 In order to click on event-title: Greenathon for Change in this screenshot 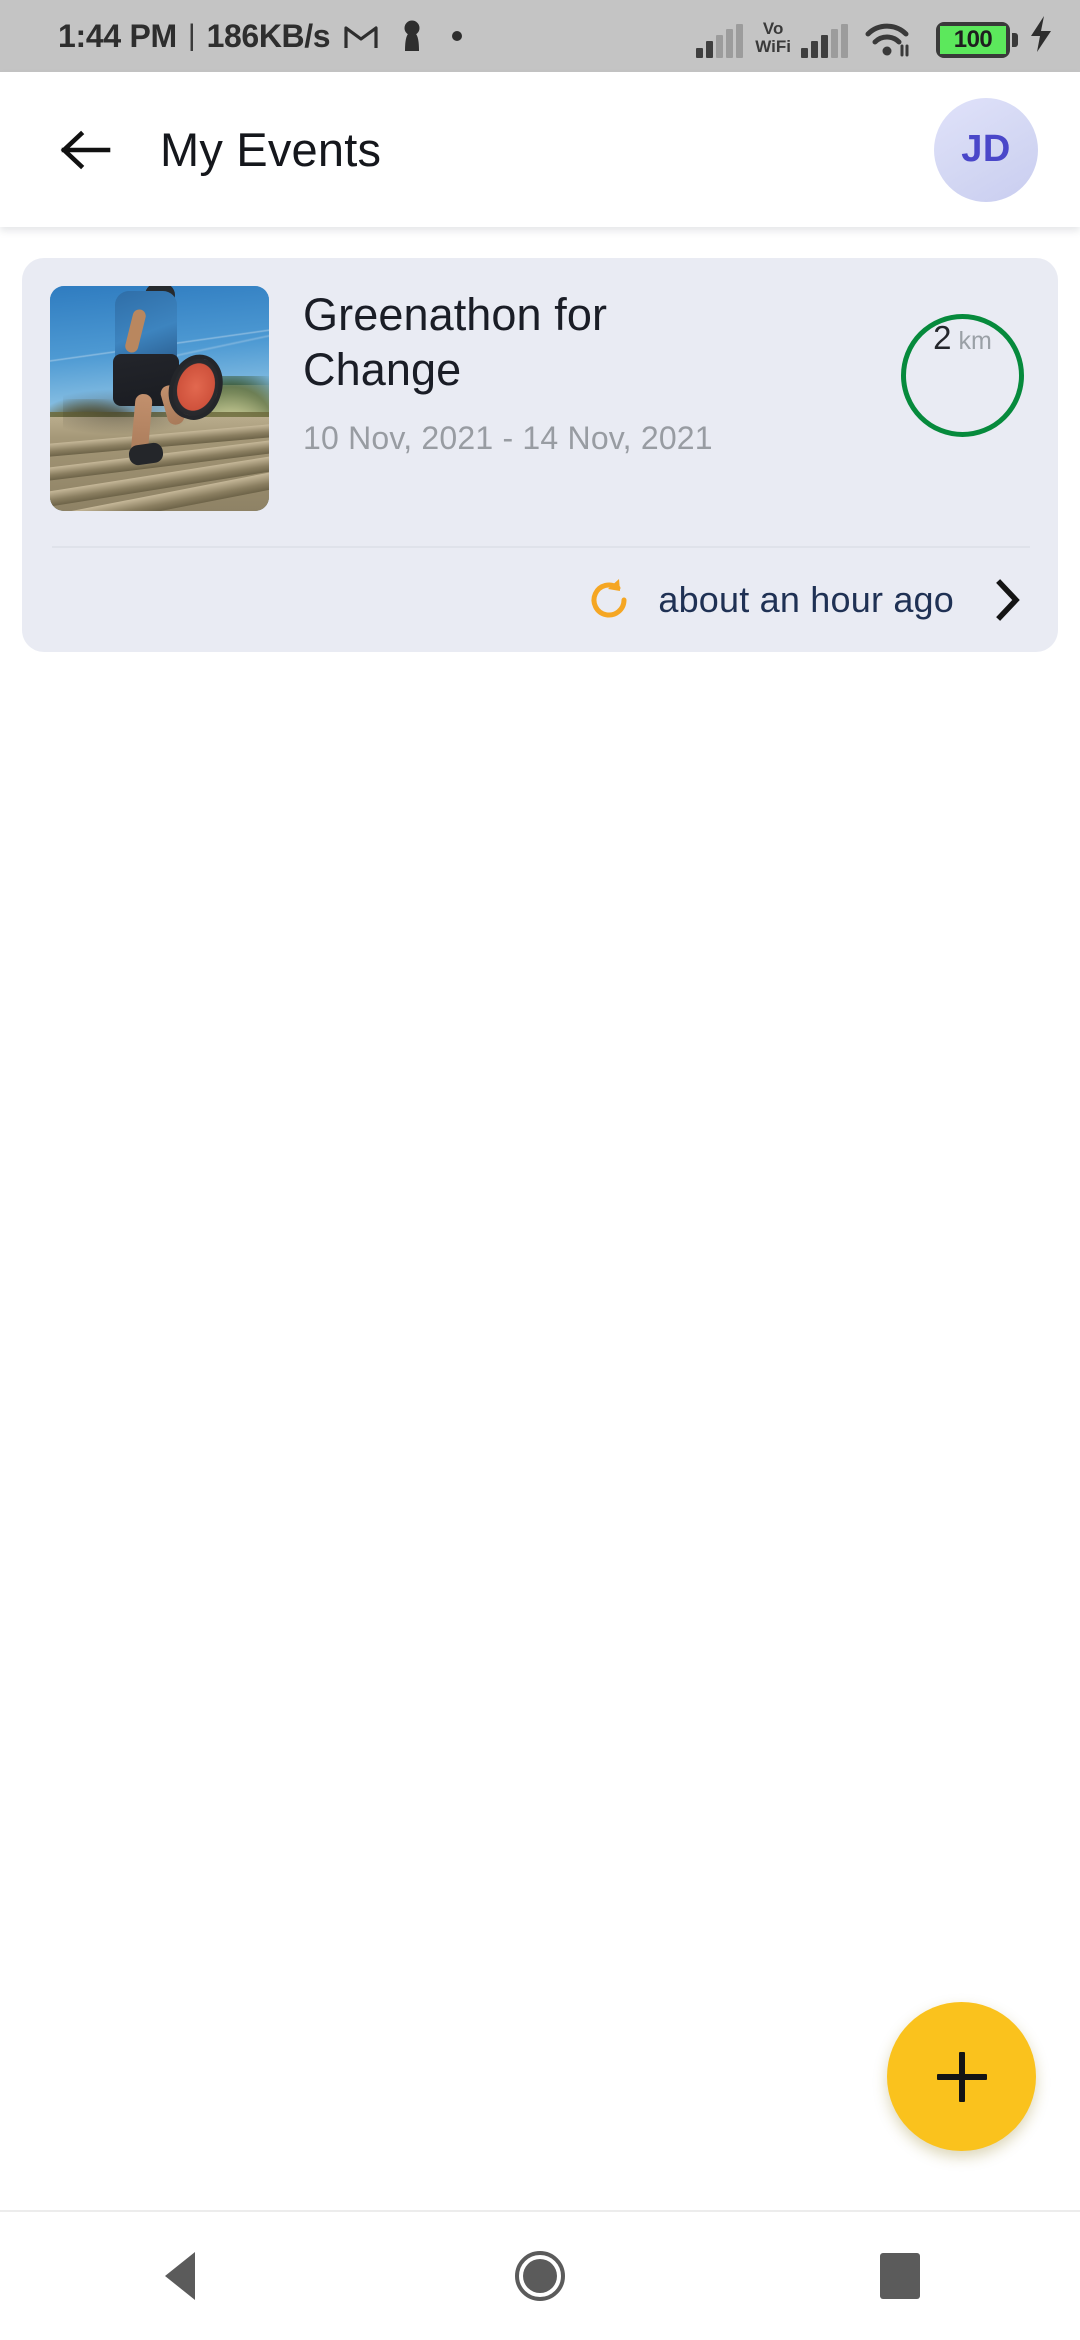, I will do `click(455, 342)`.